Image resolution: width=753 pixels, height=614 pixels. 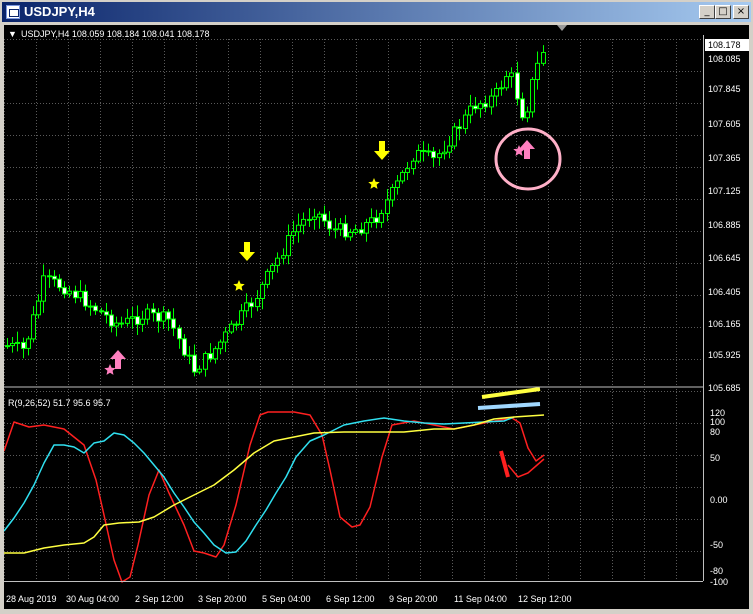 What do you see at coordinates (59, 403) in the screenshot?
I see `indicator-header: R(9,26,52) 51.7 95.6 95.7` at bounding box center [59, 403].